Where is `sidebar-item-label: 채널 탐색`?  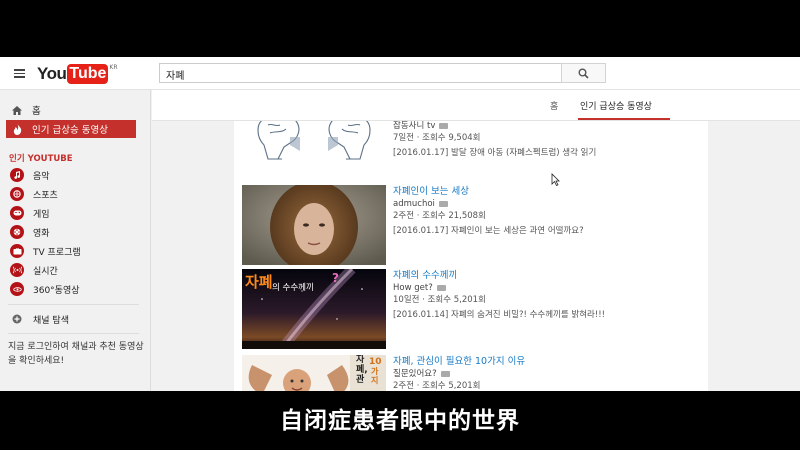 sidebar-item-label: 채널 탐색 is located at coordinates (51, 320).